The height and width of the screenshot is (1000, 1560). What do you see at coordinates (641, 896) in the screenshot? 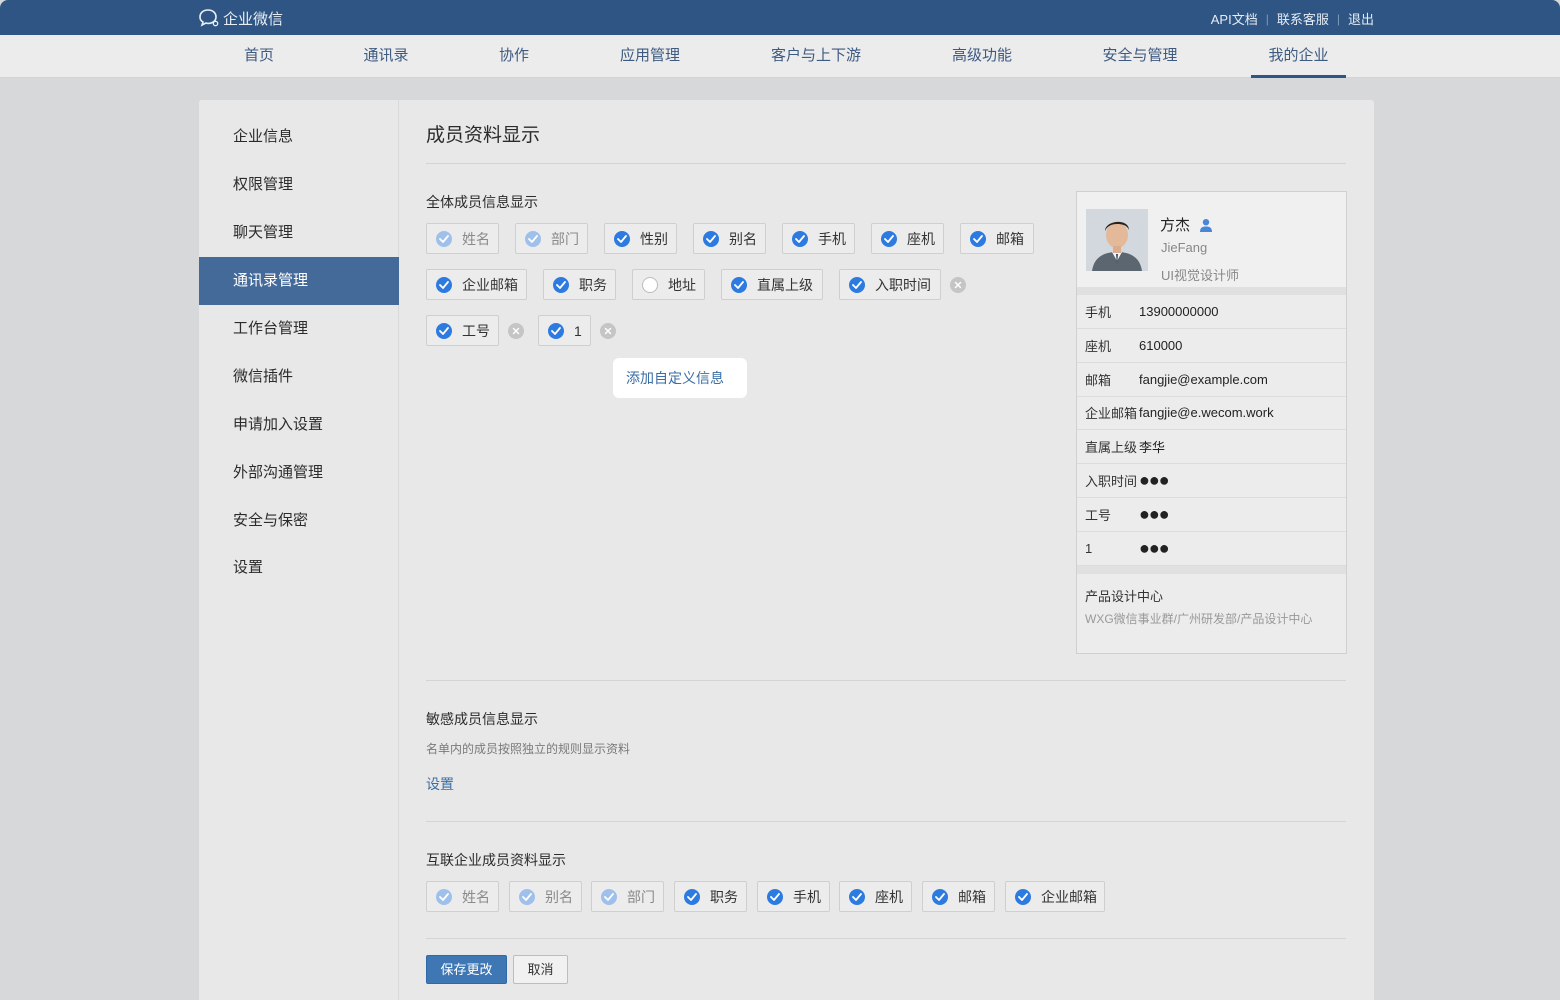
I see `interconnected-field-label: 部门` at bounding box center [641, 896].